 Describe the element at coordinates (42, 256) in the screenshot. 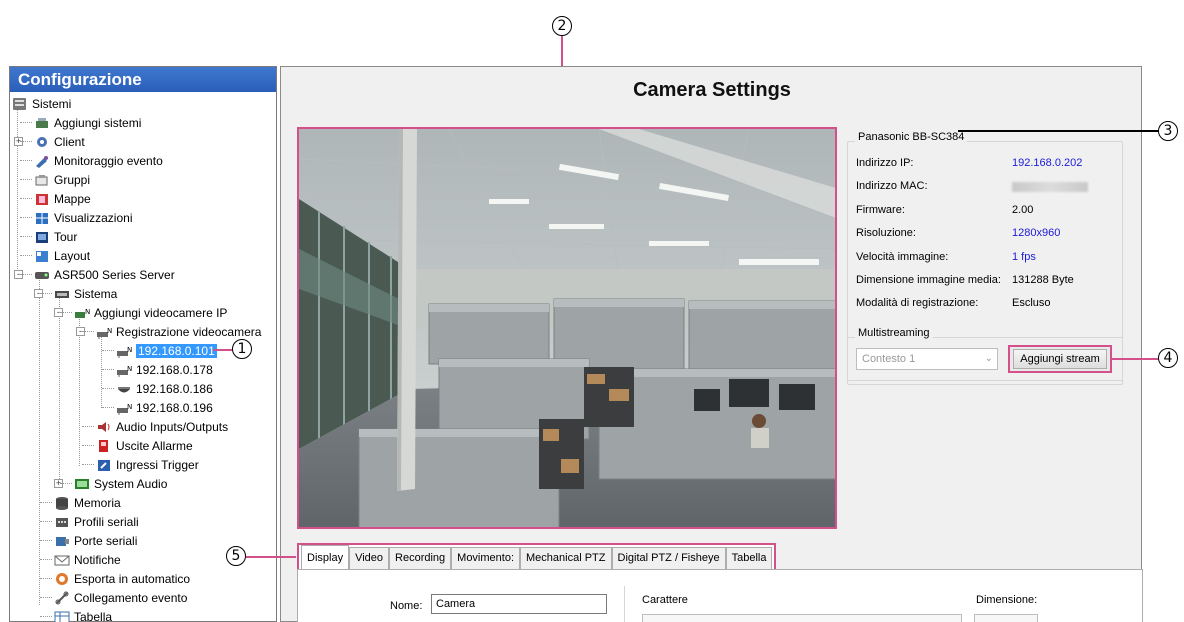

I see `layout-icon` at that location.